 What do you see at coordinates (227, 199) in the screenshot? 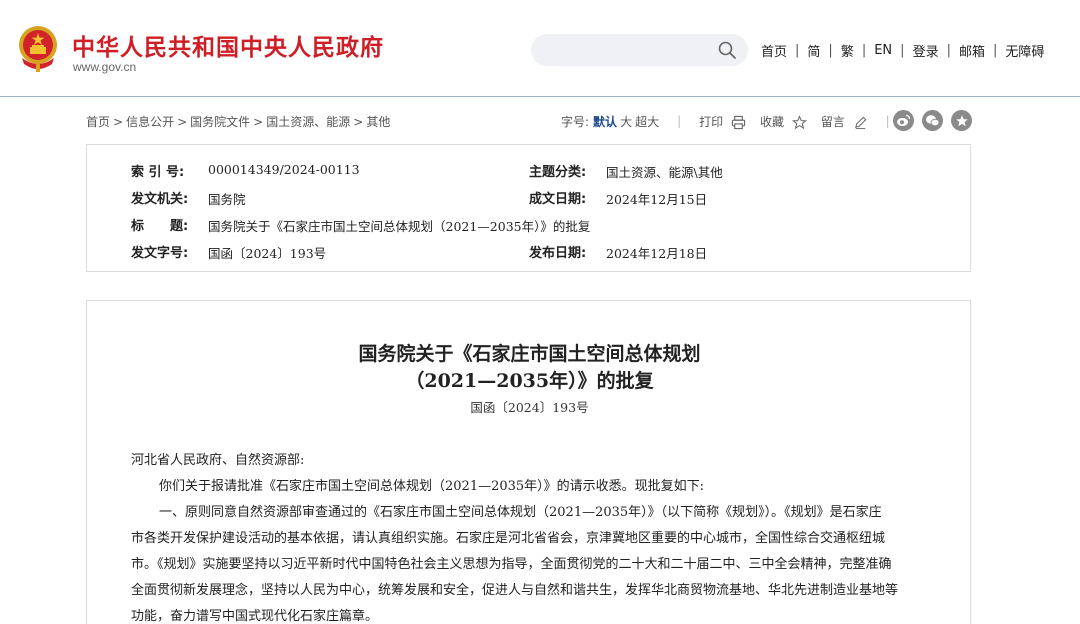
I see `issuer-value: 国务院` at bounding box center [227, 199].